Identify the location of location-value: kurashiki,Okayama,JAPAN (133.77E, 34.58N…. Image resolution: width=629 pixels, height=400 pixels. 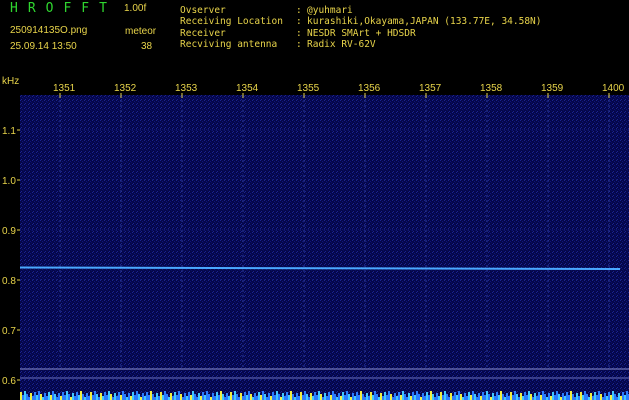
(424, 21).